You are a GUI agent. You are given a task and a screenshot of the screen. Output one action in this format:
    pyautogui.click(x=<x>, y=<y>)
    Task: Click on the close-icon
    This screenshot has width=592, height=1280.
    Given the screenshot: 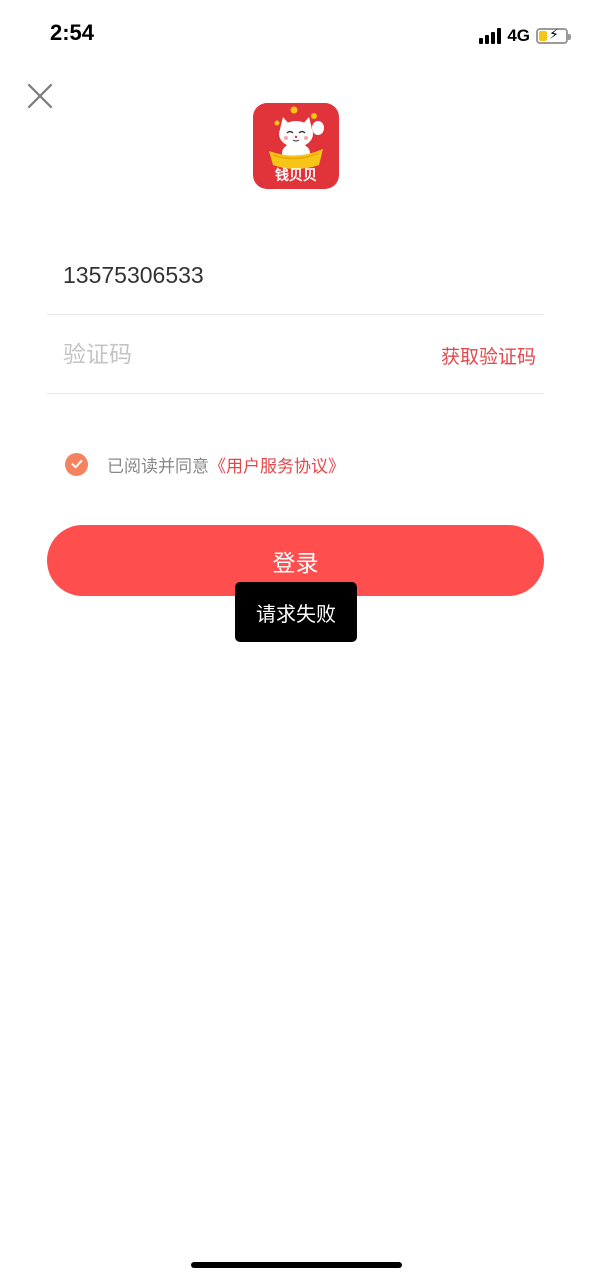 What is the action you would take?
    pyautogui.click(x=40, y=96)
    